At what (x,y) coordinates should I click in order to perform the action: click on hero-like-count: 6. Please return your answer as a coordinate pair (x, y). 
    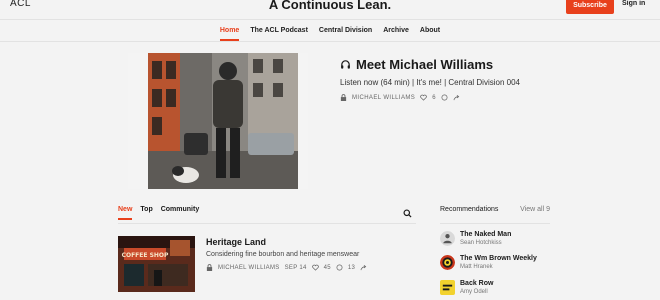
    Looking at the image, I should click on (434, 97).